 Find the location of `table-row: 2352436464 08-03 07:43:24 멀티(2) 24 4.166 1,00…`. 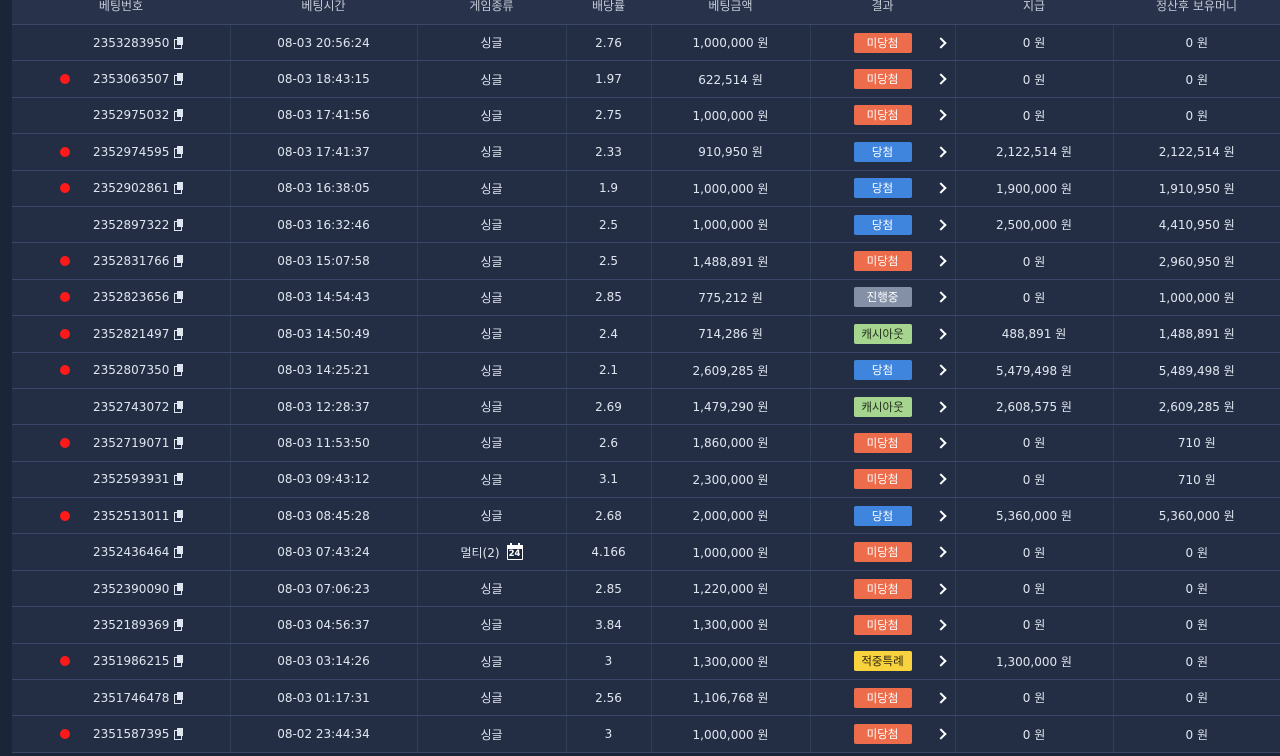

table-row: 2352436464 08-03 07:43:24 멀티(2) 24 4.166 1,00… is located at coordinates (646, 552).